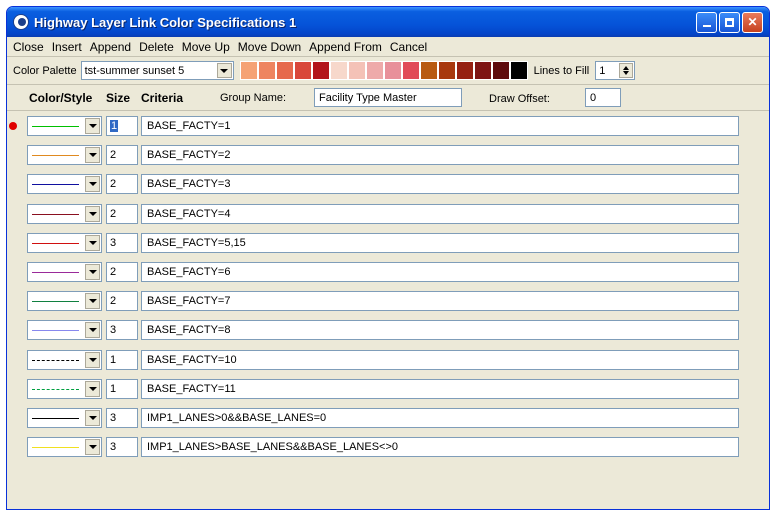 The image size is (778, 514). I want to click on spec-row: 3 BASE_FACTY=5,15, so click(388, 243).